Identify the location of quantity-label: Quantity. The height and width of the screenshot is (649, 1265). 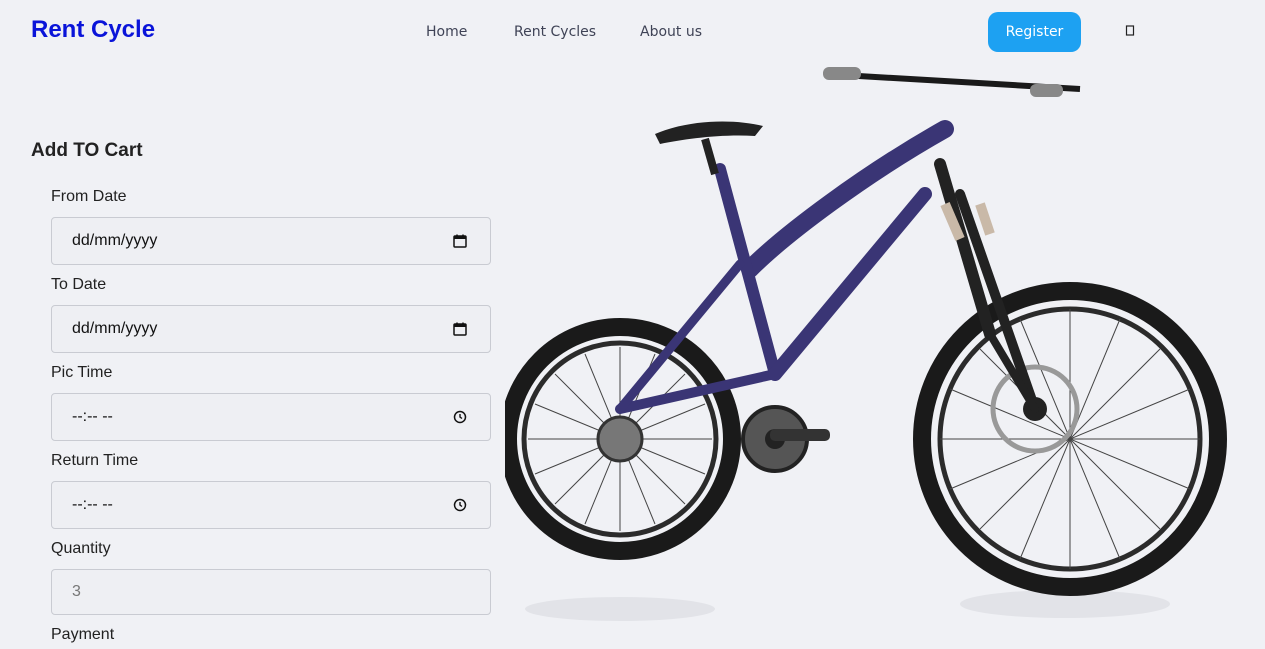
(81, 548).